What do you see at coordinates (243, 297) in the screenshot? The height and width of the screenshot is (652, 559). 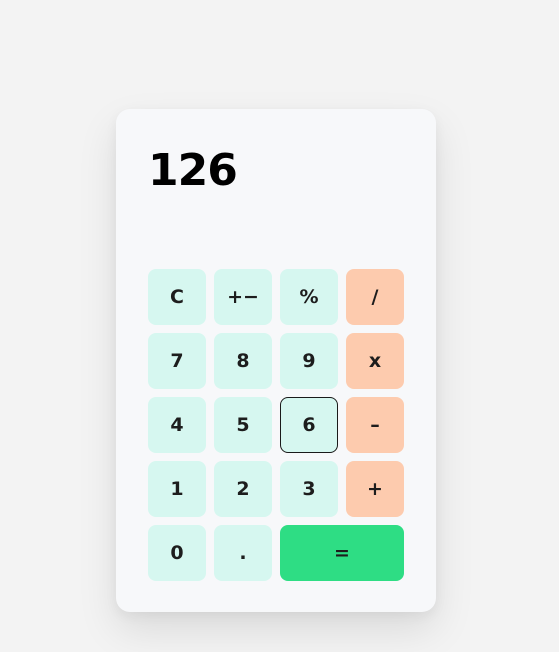 I see `plus-minus-button: +−` at bounding box center [243, 297].